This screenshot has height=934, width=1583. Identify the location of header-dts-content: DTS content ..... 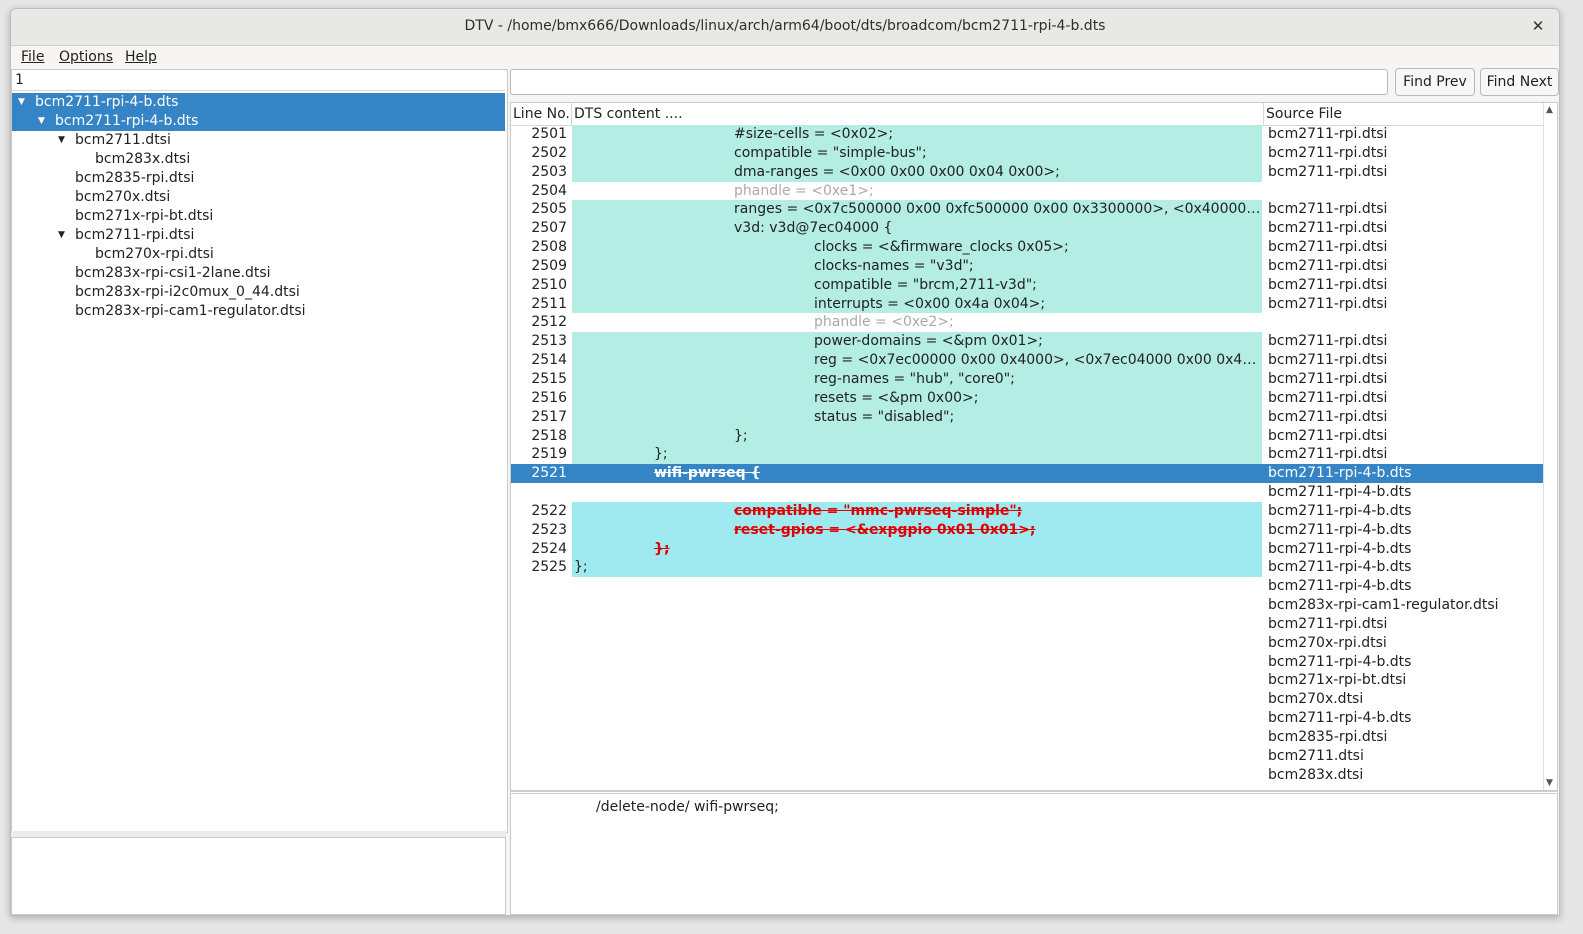
(628, 114).